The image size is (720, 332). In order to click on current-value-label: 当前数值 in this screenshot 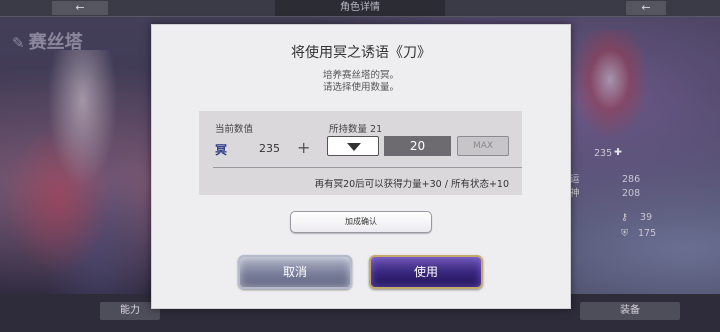, I will do `click(234, 129)`.